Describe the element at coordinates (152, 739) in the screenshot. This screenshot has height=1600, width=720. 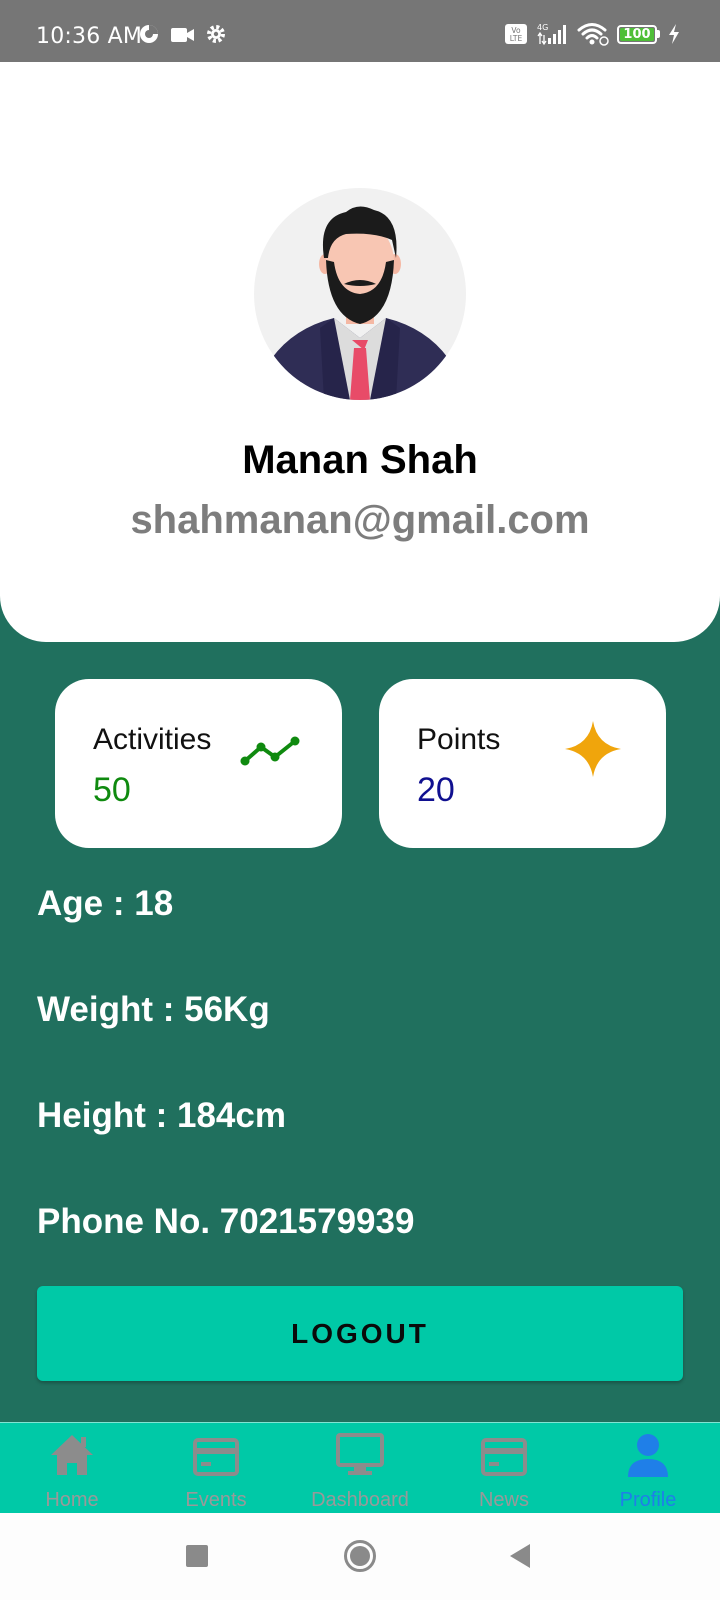
I see `activities-label: Activities` at that location.